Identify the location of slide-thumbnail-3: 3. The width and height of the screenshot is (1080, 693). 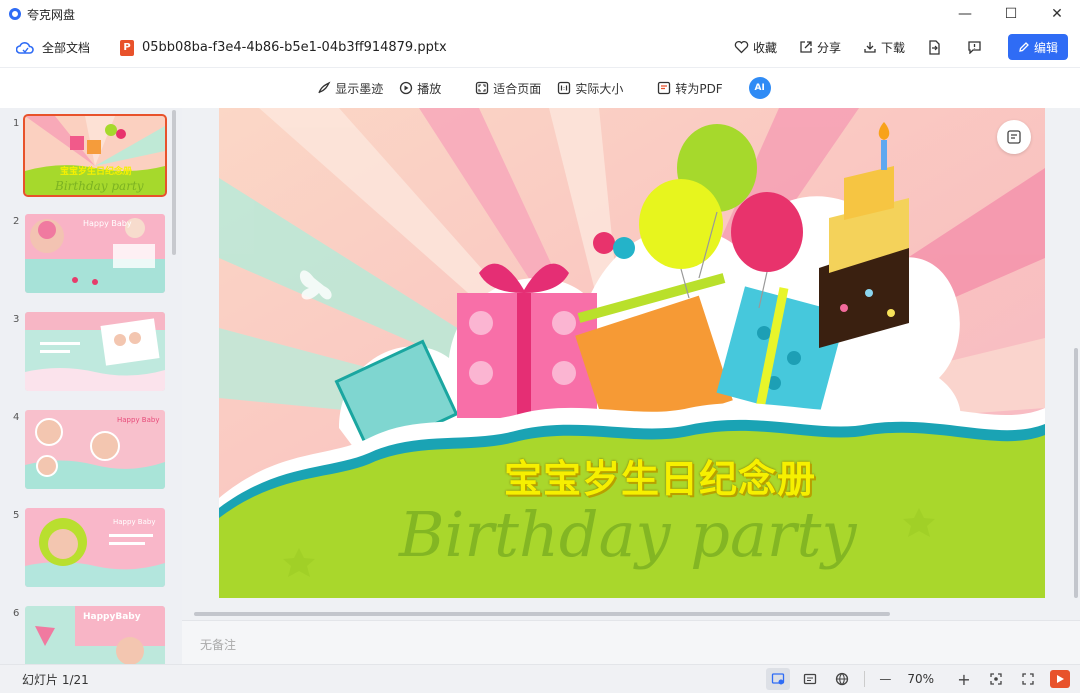
(90, 353).